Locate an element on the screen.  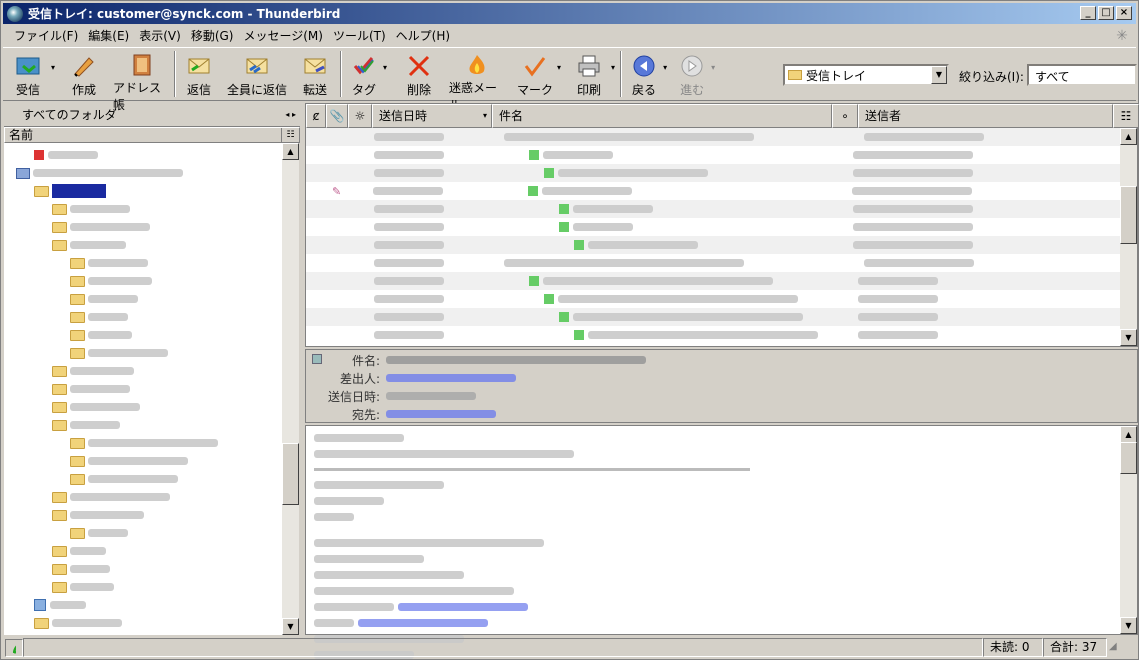
sender-column-header: 送信者 is located at coordinates (985, 116).